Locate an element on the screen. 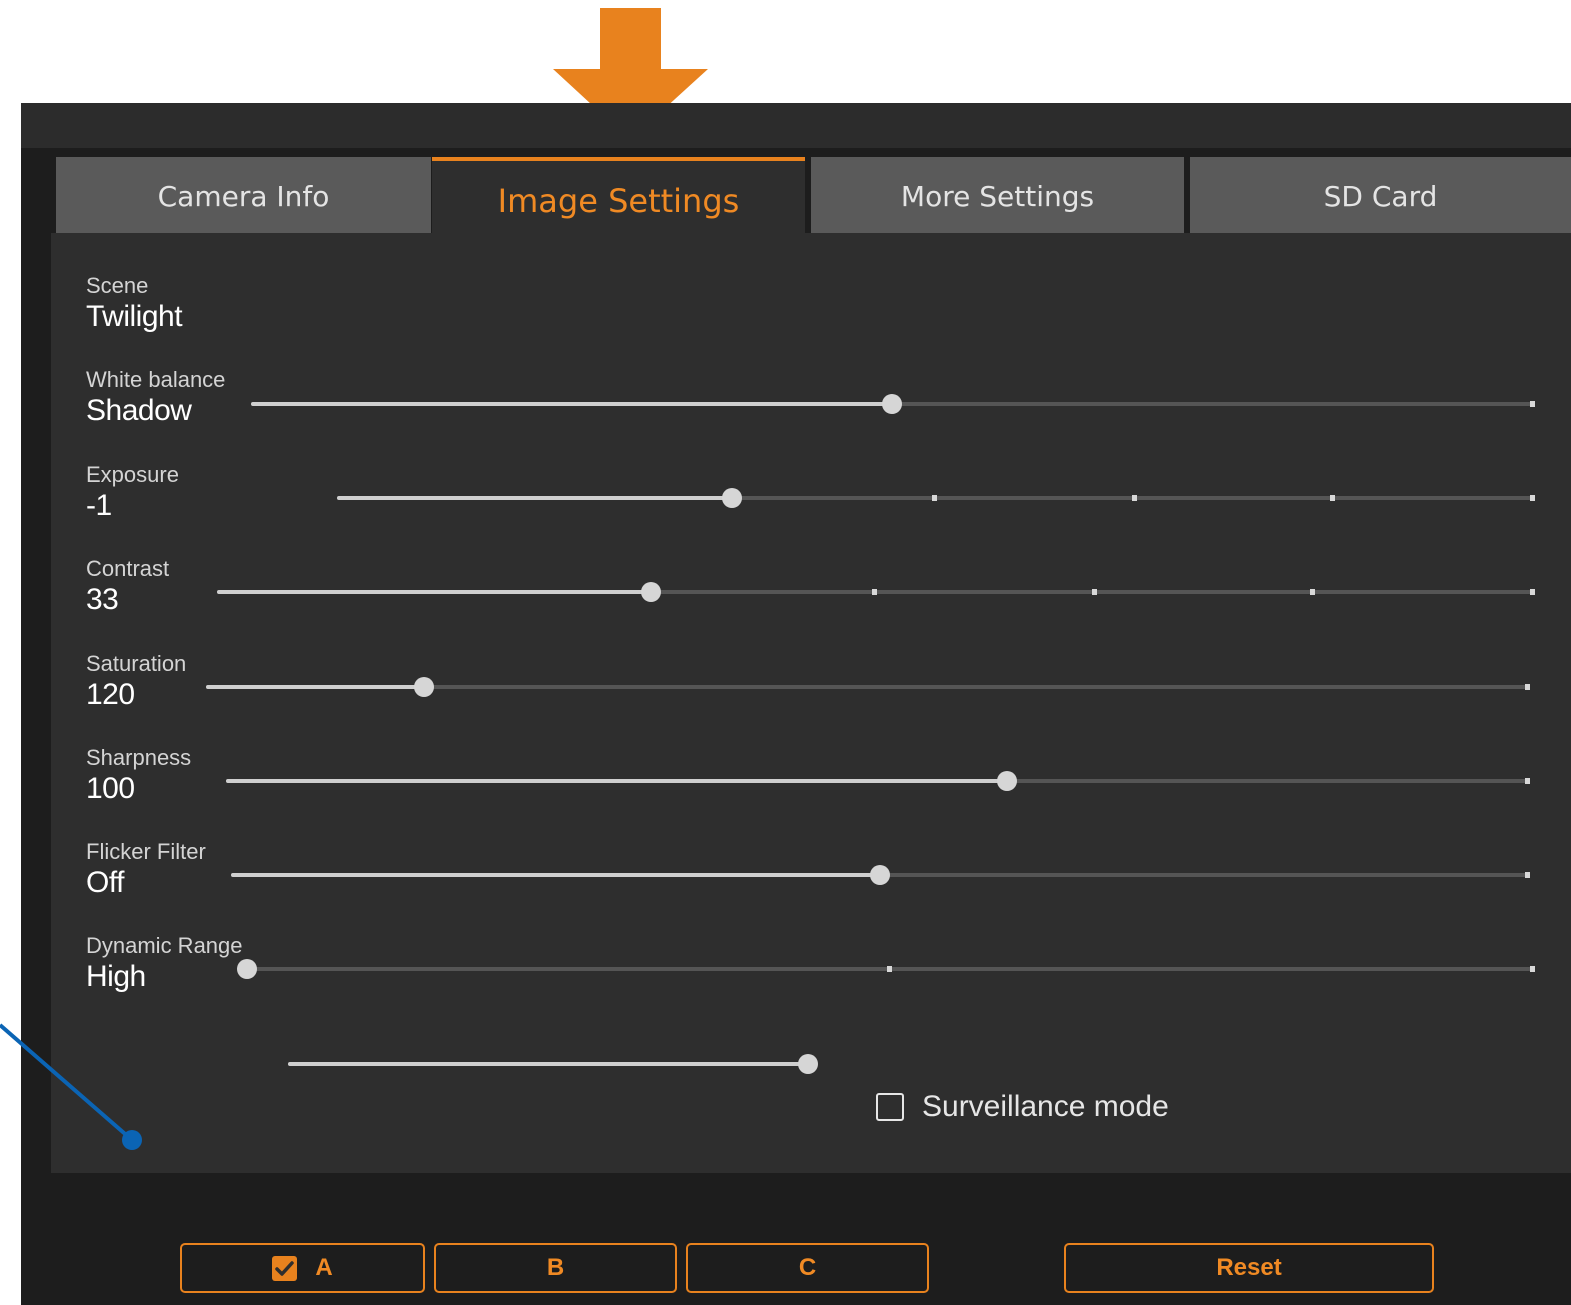  preset-b-button: B is located at coordinates (555, 1268).